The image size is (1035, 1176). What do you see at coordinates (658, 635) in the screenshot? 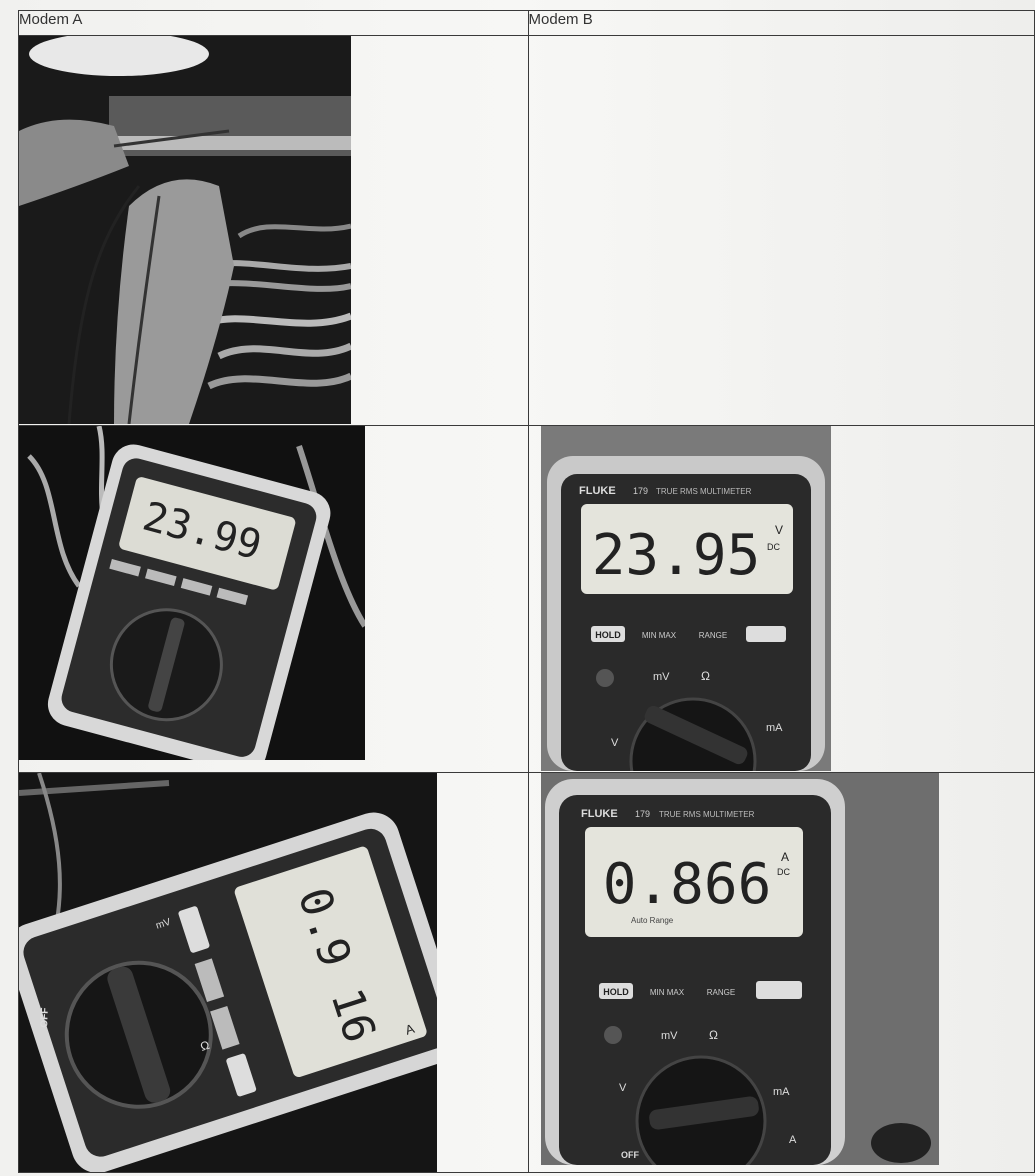
I see `meter-b-voltage-minmax-label: MIN MAX` at bounding box center [658, 635].